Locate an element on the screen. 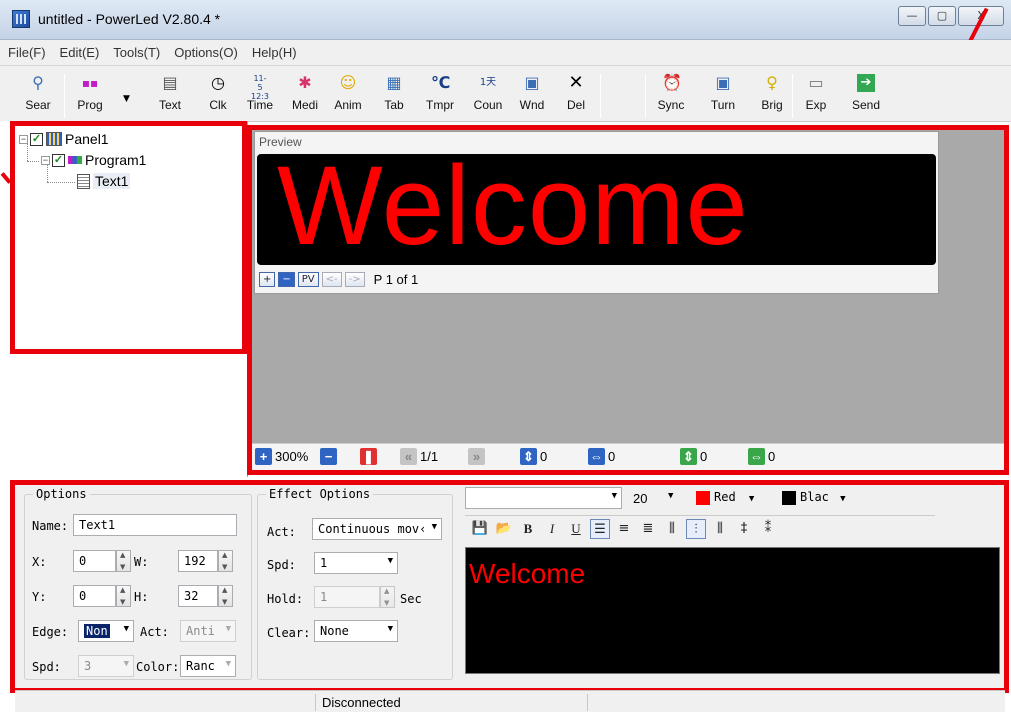  valign-top-icon: ⫼ is located at coordinates (672, 529).